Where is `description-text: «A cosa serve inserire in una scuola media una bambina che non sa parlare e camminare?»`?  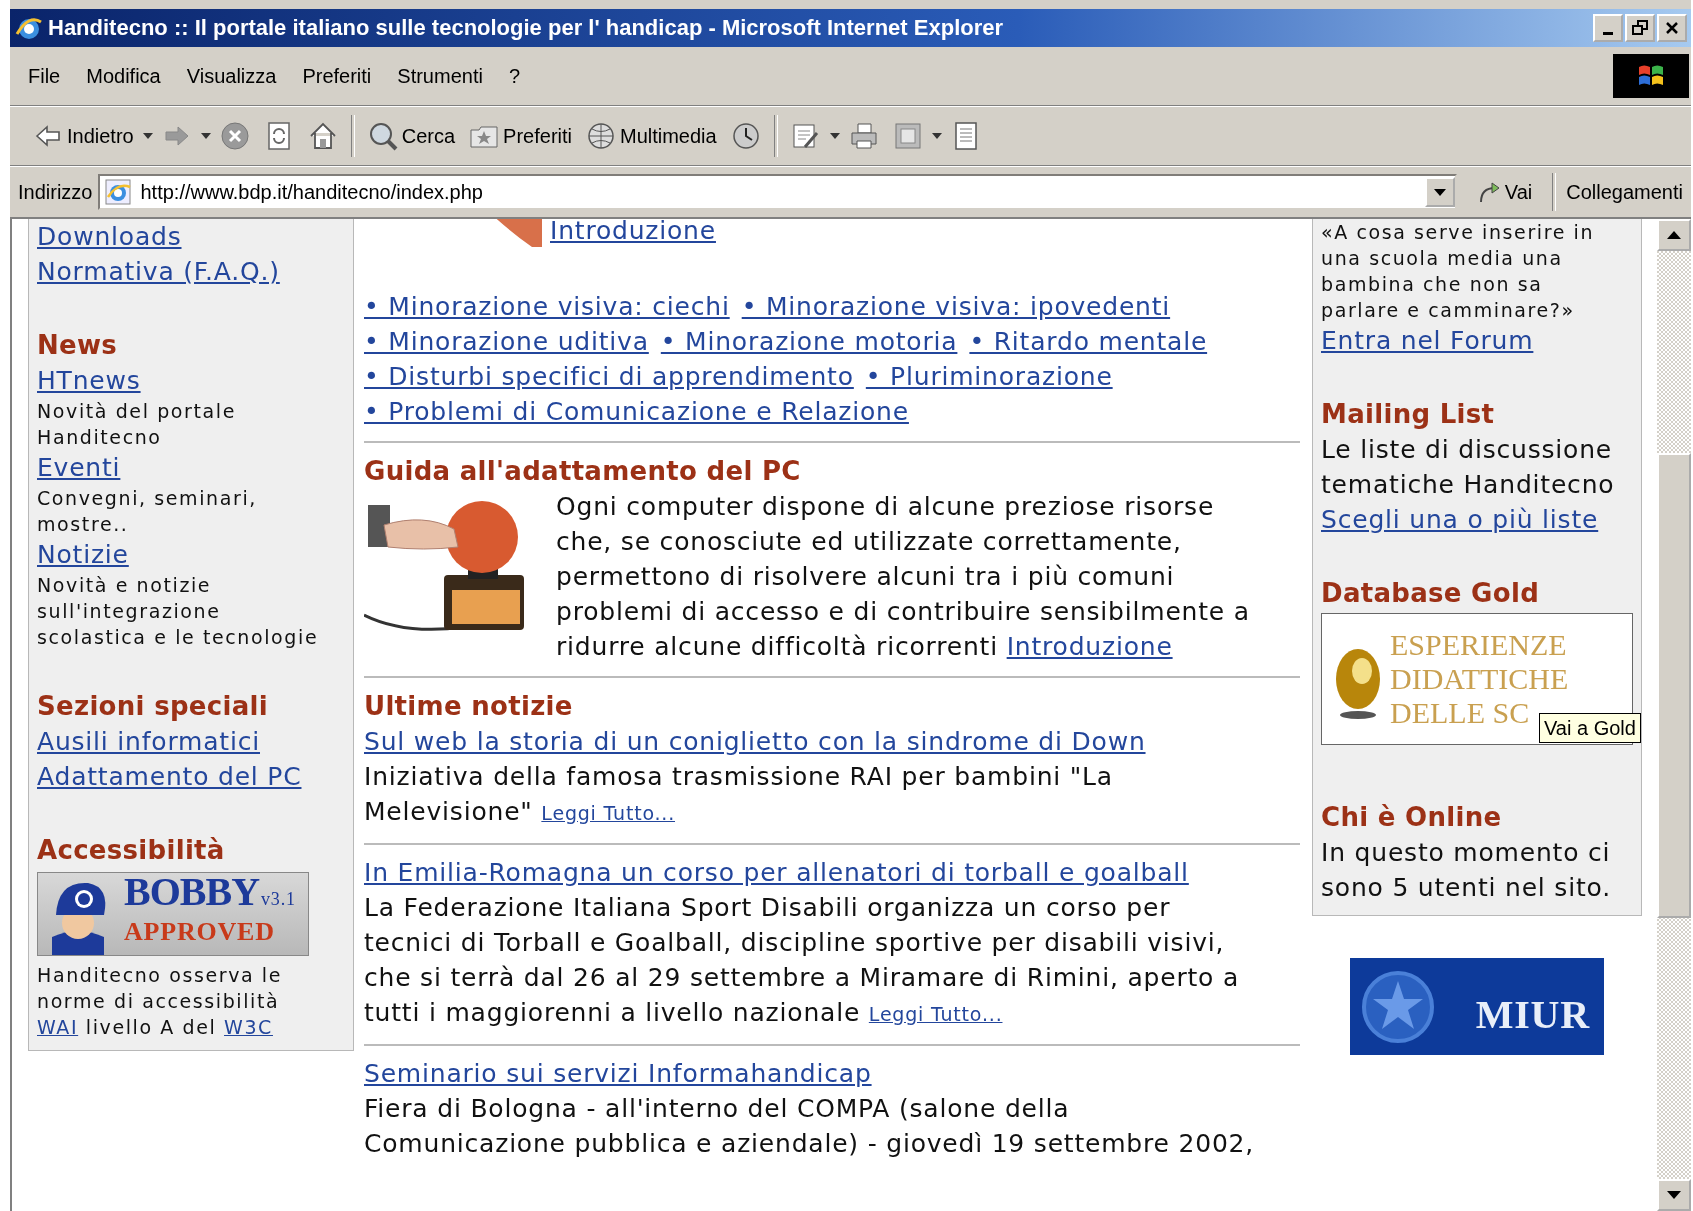
description-text: «A cosa serve inserire in una scuola media una bambina che non sa parlare e camminare?» is located at coordinates (1458, 271).